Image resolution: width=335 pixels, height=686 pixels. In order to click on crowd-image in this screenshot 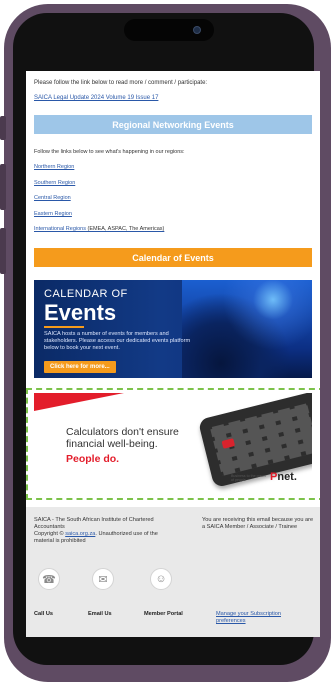, I will do `click(247, 329)`.